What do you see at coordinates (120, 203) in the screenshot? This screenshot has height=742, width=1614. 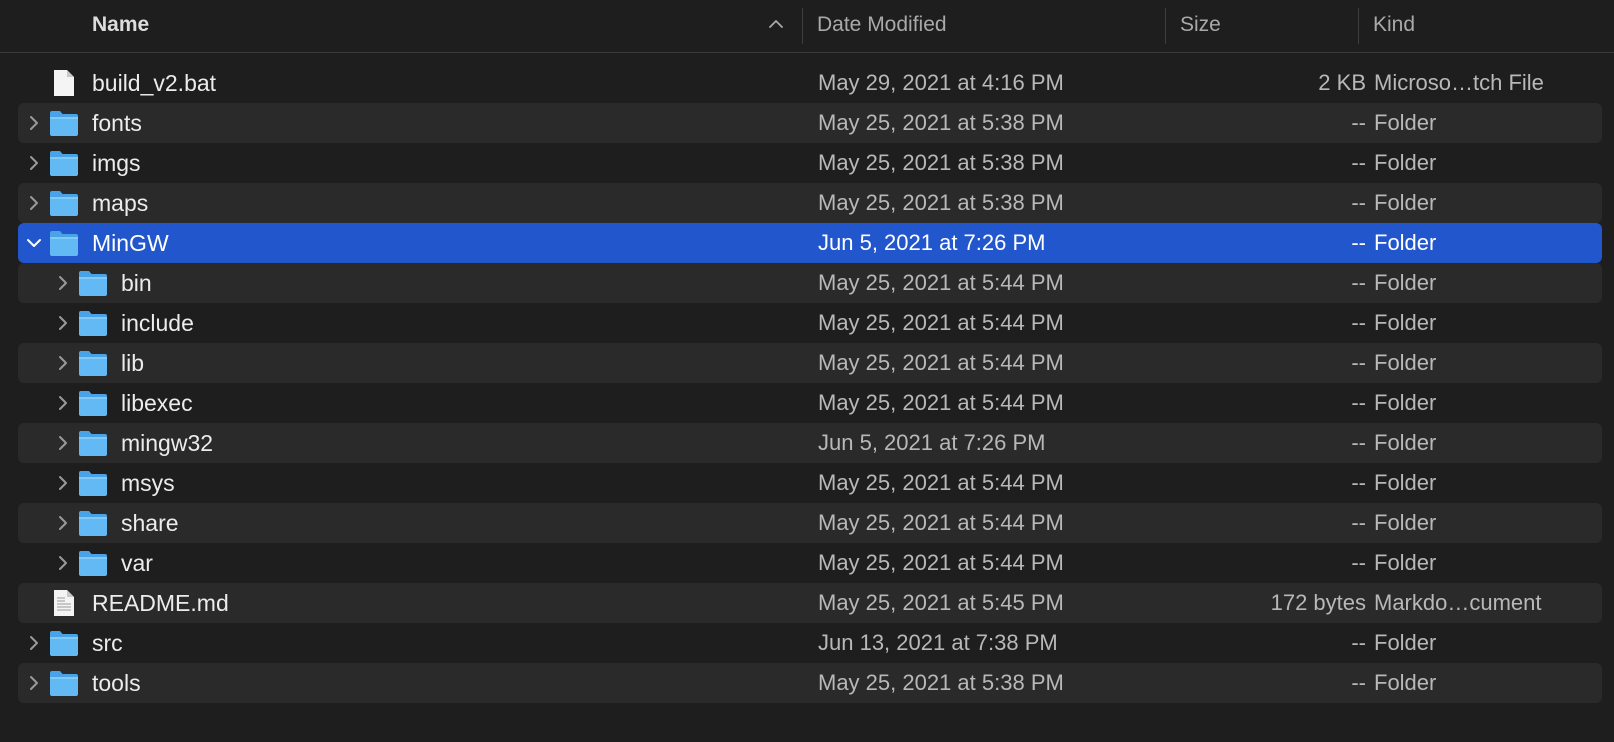 I see `item-name: maps` at bounding box center [120, 203].